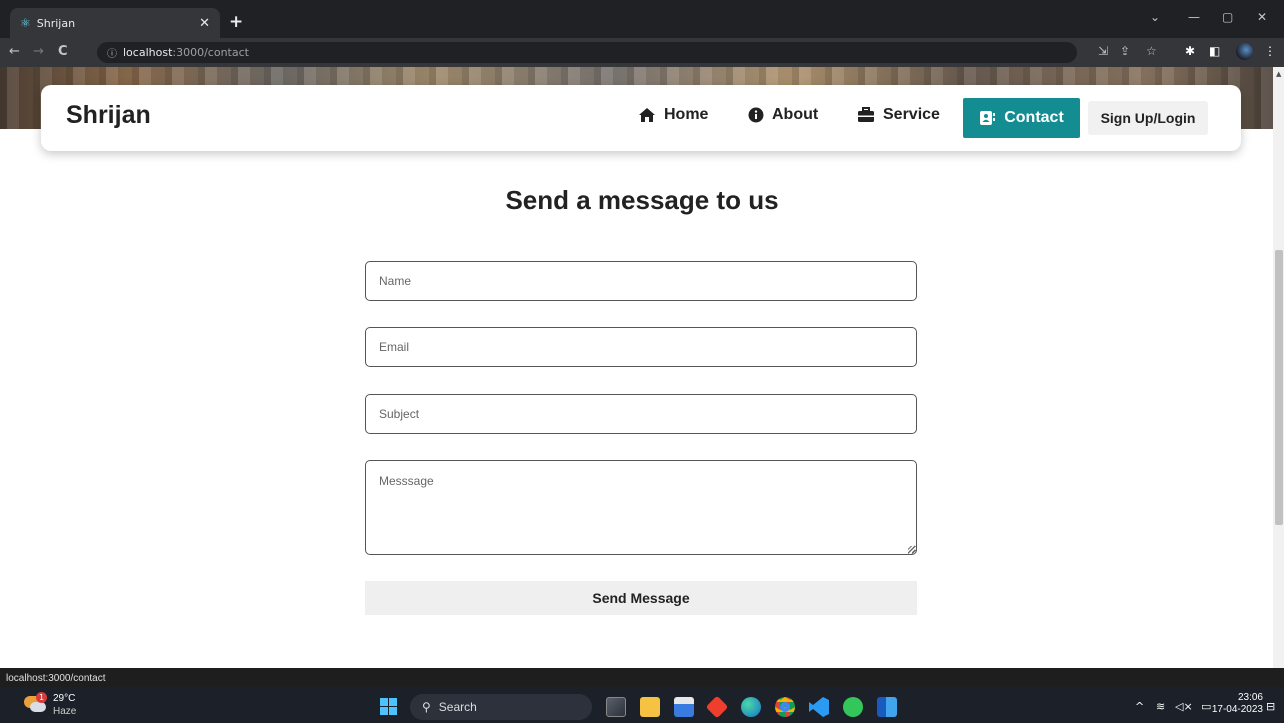  What do you see at coordinates (1160, 706) in the screenshot?
I see `wifi-icon: ≋` at bounding box center [1160, 706].